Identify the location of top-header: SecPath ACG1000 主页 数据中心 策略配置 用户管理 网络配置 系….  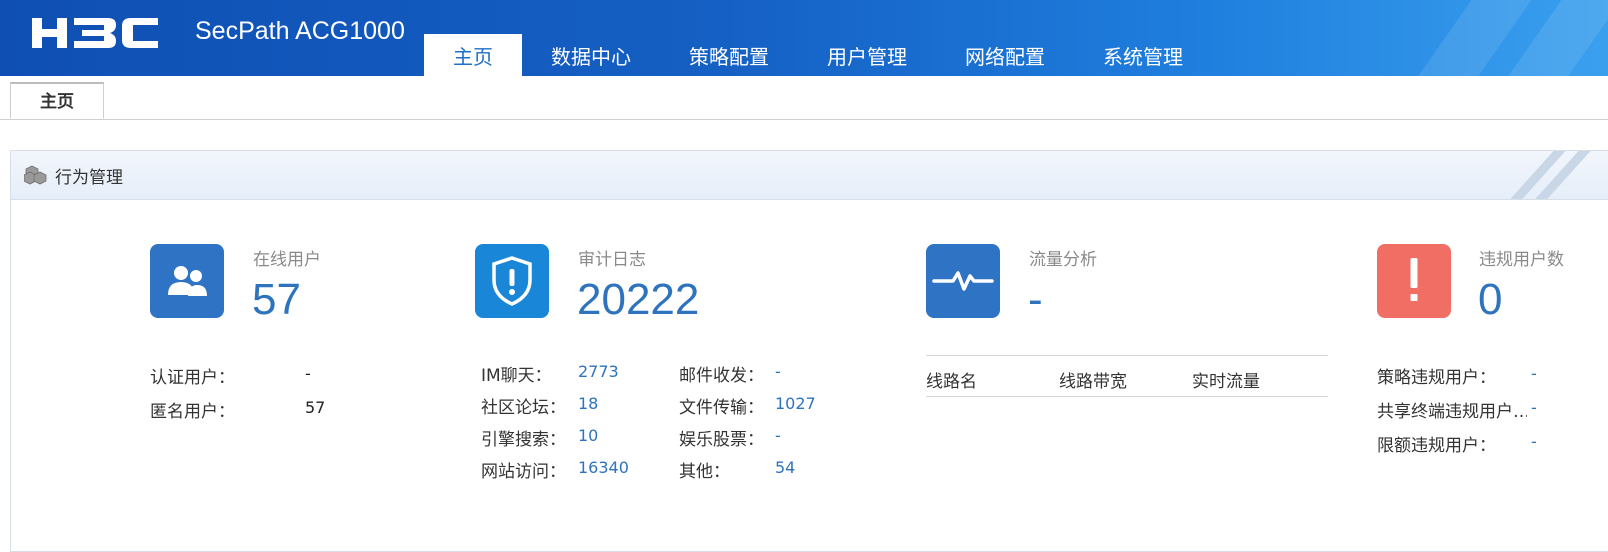
(804, 38).